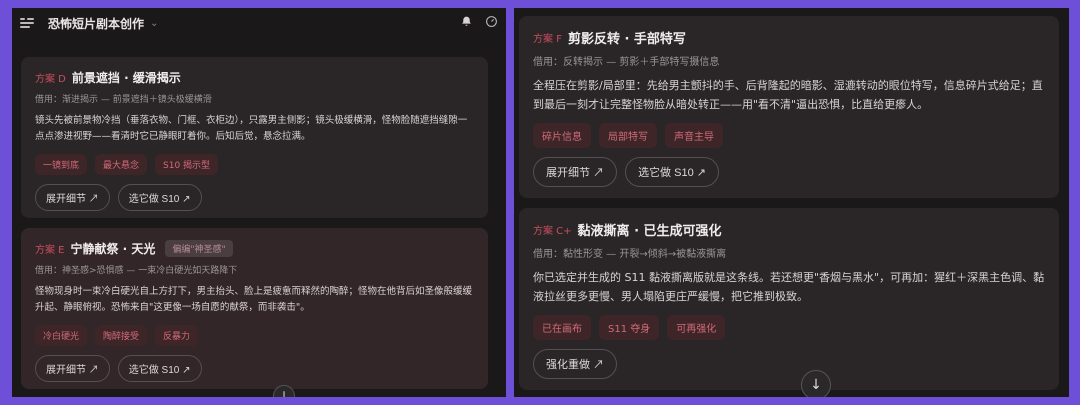 The image size is (1080, 405). What do you see at coordinates (126, 78) in the screenshot?
I see `plan-title: 前景遮挡 · 缓滑揭示` at bounding box center [126, 78].